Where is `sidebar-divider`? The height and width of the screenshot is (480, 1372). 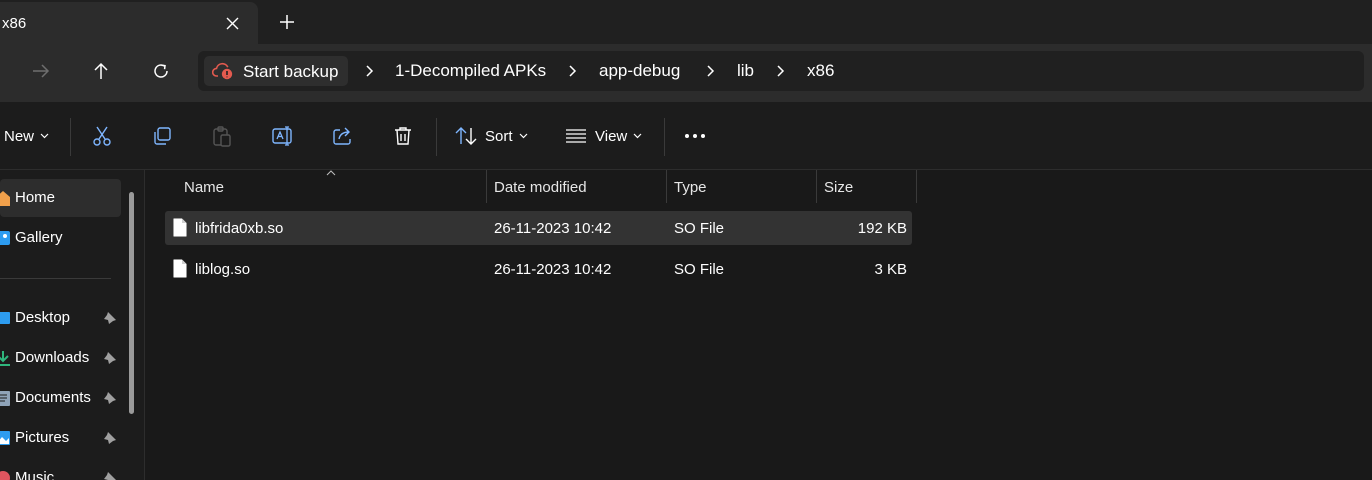 sidebar-divider is located at coordinates (55, 278).